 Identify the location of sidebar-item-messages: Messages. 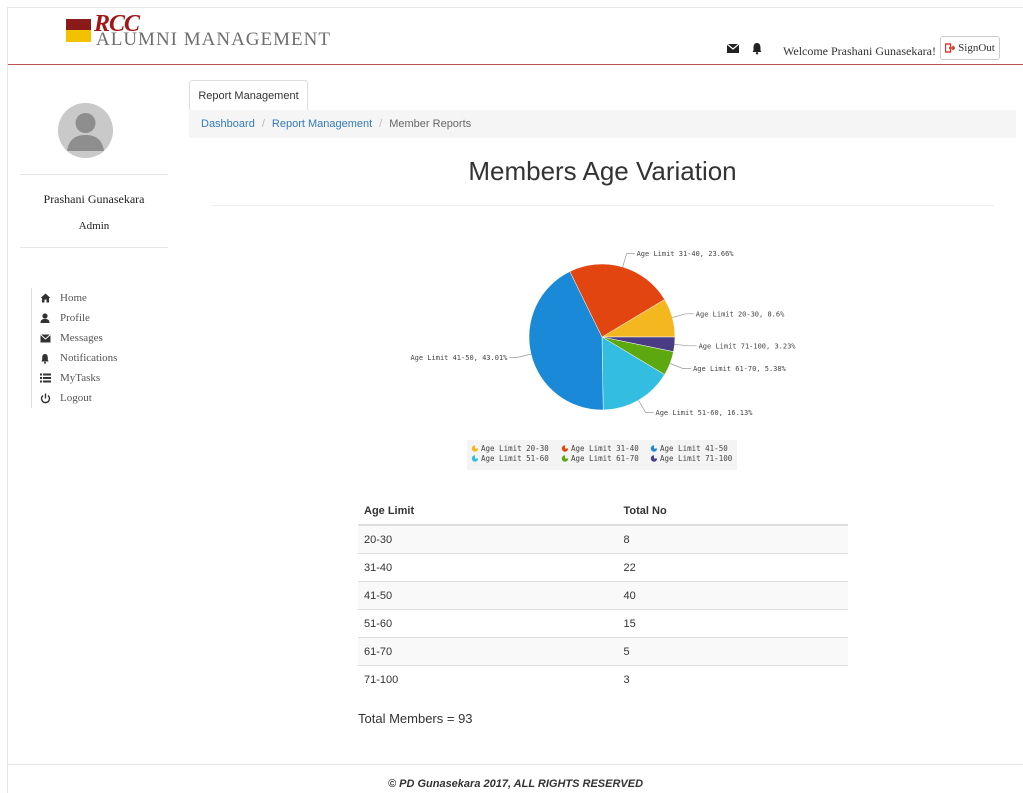
(77, 338).